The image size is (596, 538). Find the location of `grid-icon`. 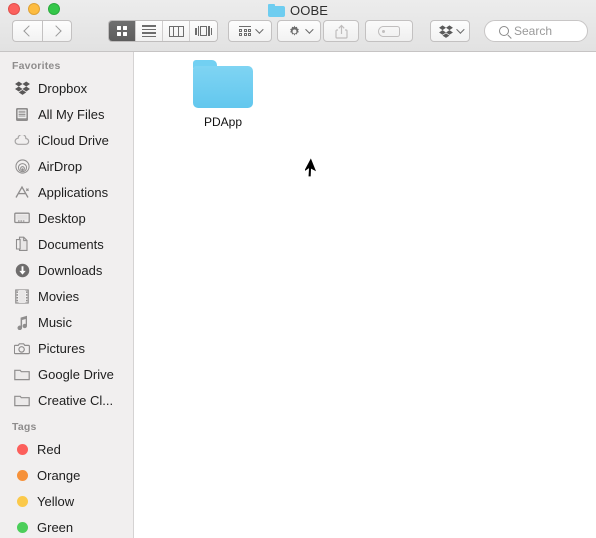

grid-icon is located at coordinates (122, 31).